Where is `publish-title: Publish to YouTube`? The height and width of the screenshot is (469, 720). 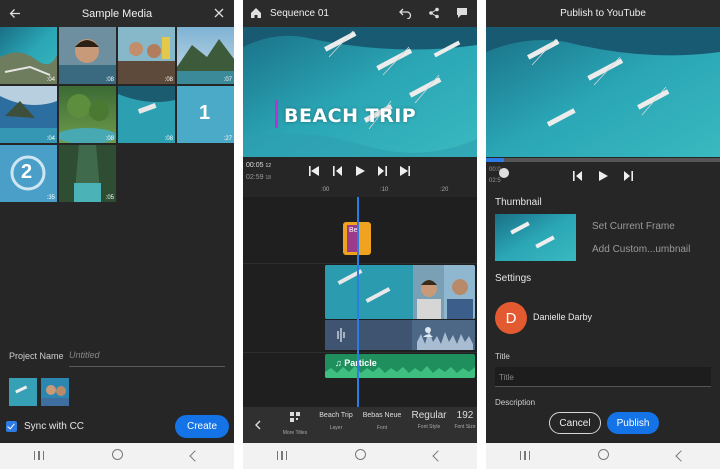
publish-title: Publish to YouTube is located at coordinates (603, 13).